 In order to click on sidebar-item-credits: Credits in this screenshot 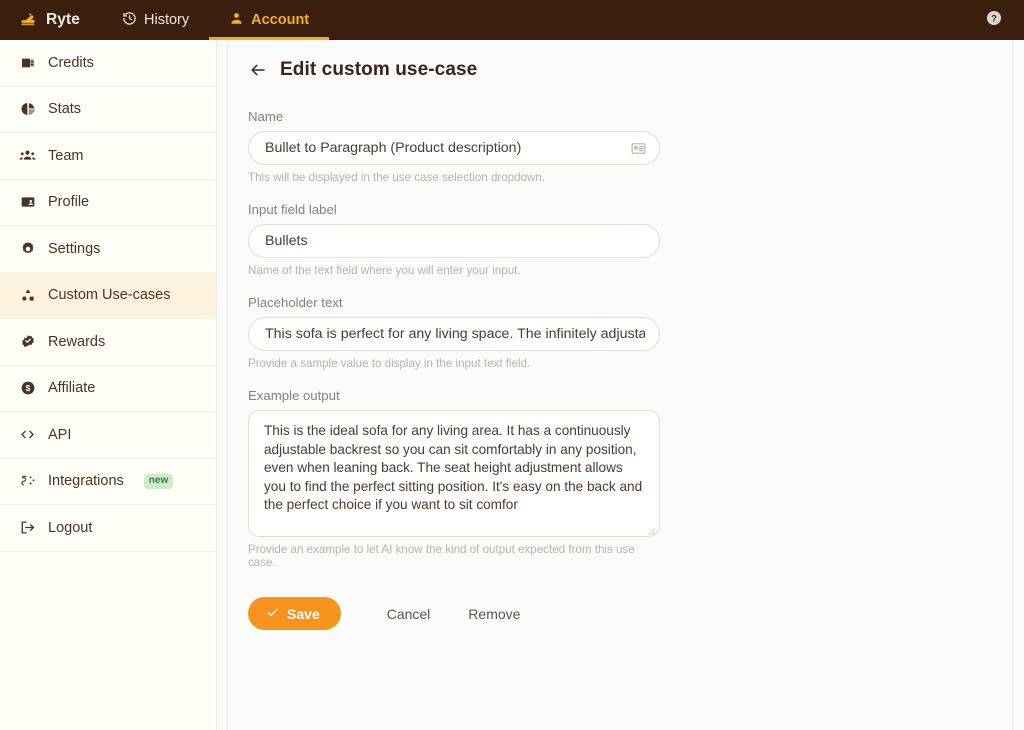, I will do `click(108, 63)`.